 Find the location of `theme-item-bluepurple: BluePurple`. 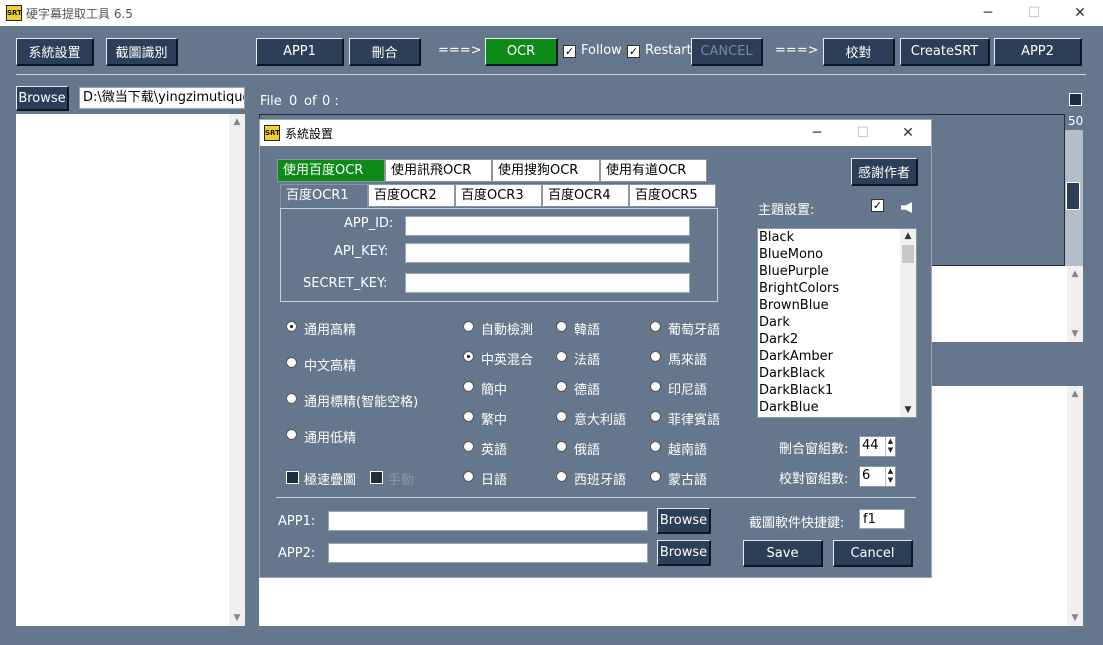

theme-item-bluepurple: BluePurple is located at coordinates (829, 271).